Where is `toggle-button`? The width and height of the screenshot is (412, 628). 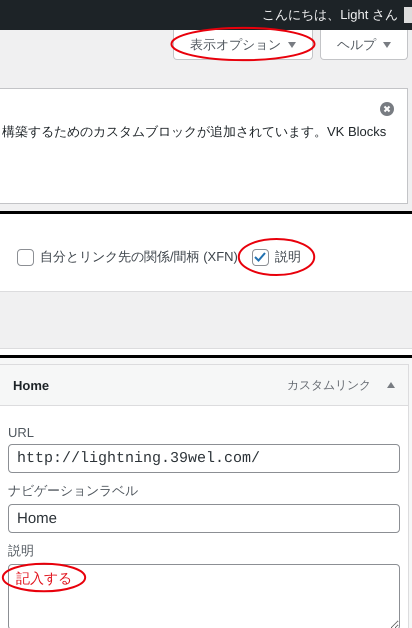
toggle-button is located at coordinates (391, 385).